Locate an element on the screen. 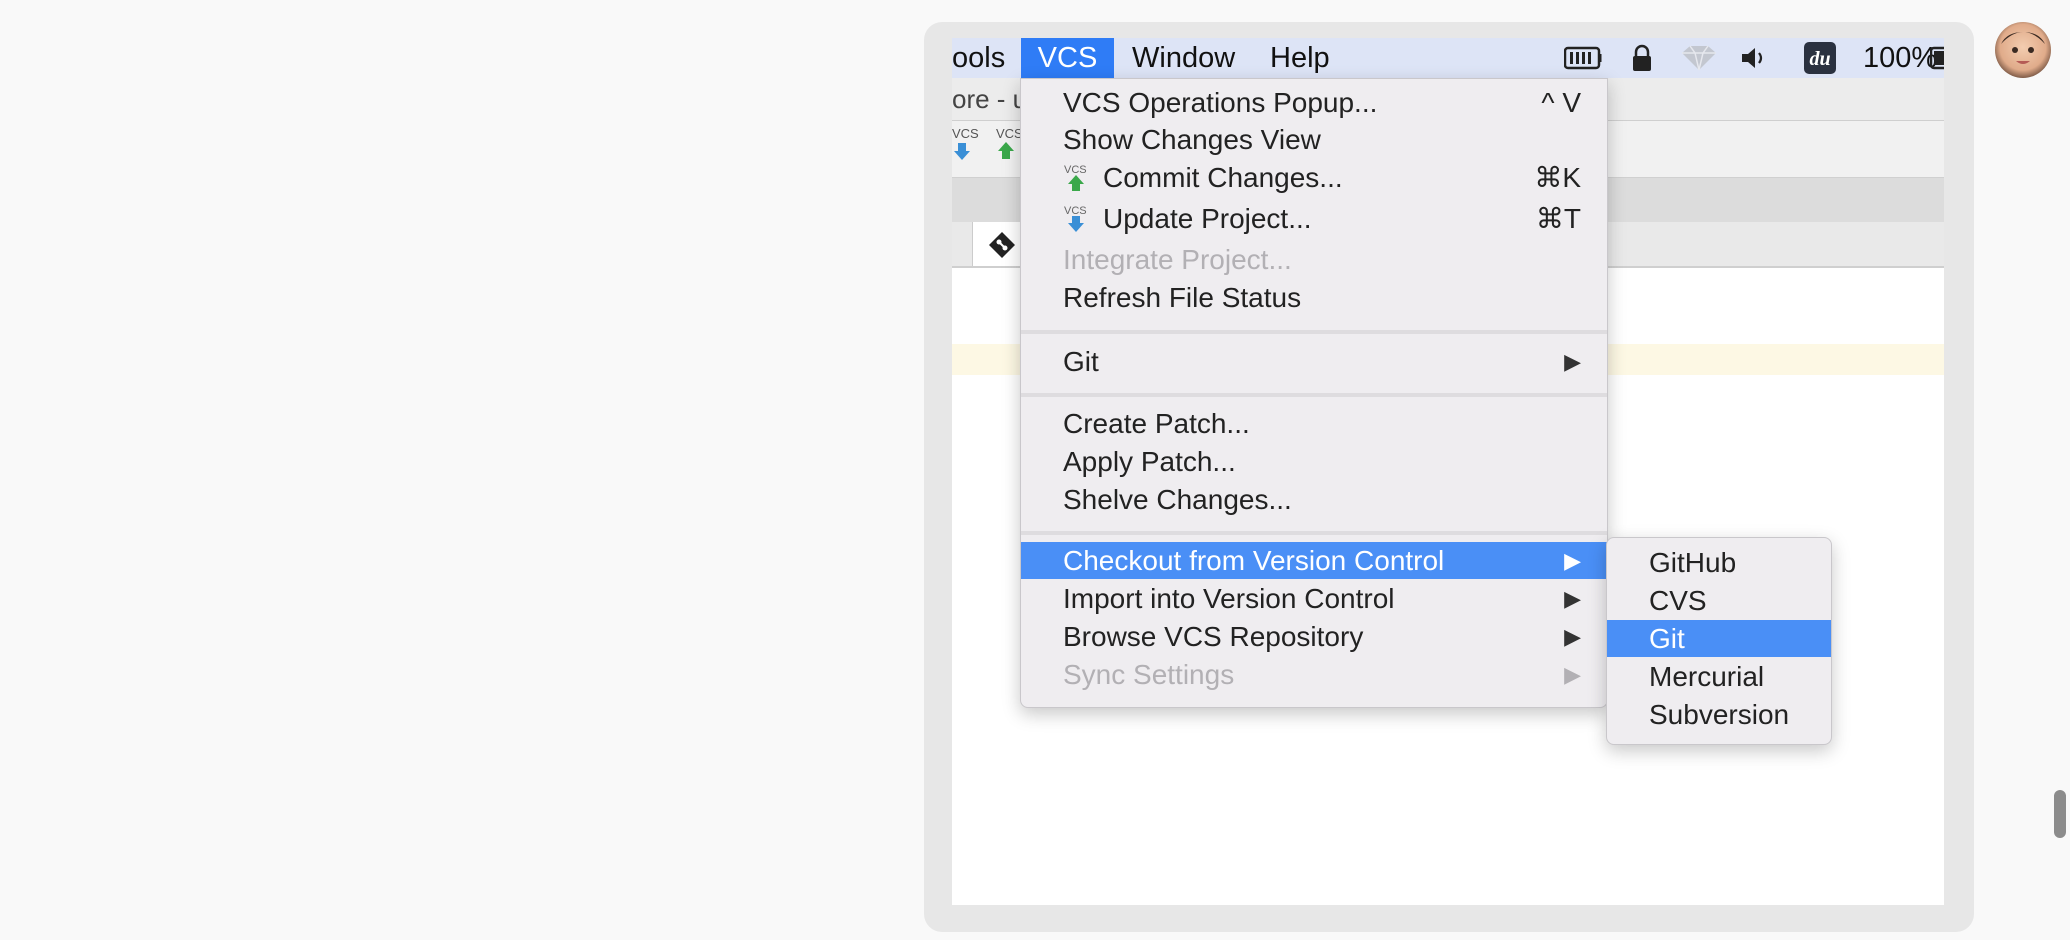 The height and width of the screenshot is (940, 2070). menu-tools: ools is located at coordinates (978, 58).